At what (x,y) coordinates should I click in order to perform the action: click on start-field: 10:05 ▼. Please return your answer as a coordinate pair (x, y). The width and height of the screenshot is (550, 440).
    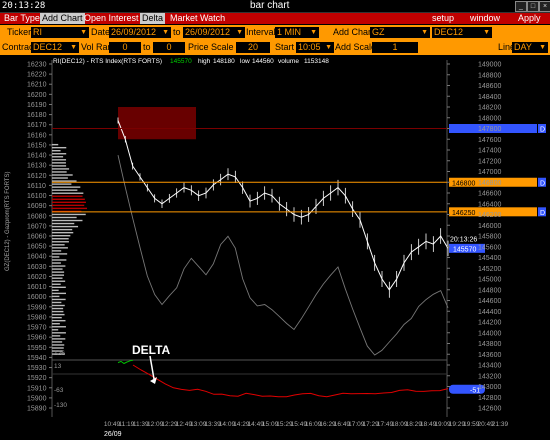
    Looking at the image, I should click on (315, 47).